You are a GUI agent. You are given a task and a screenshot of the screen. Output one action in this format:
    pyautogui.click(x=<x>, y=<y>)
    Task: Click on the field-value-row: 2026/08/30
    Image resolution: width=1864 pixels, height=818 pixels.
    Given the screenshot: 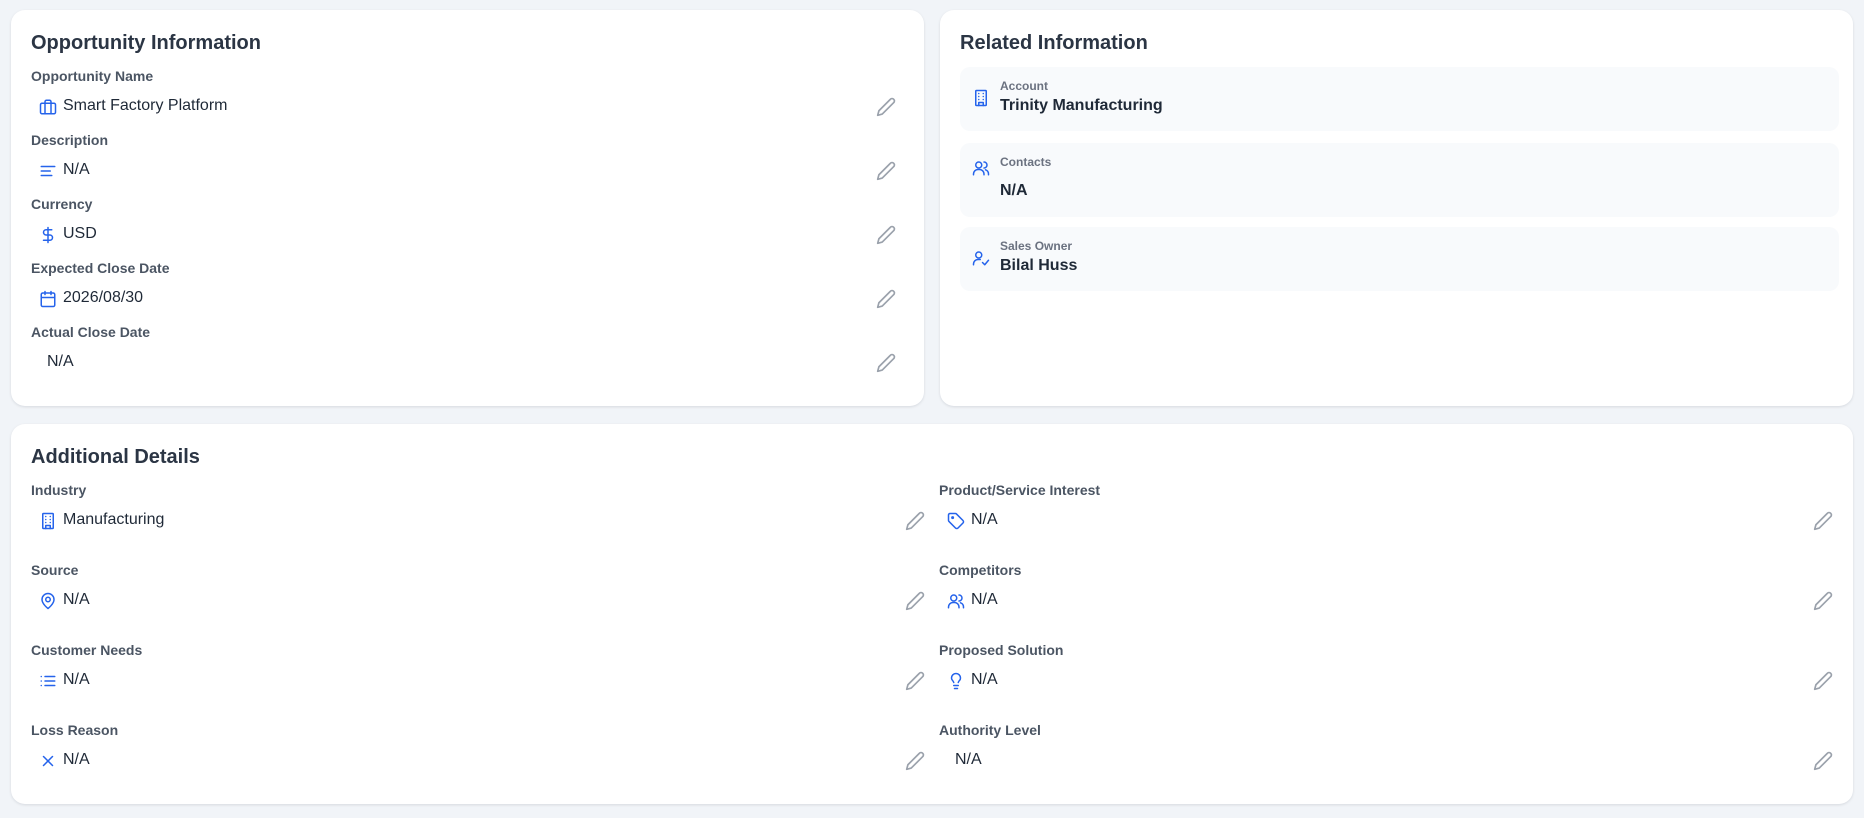 What is the action you would take?
    pyautogui.click(x=466, y=299)
    